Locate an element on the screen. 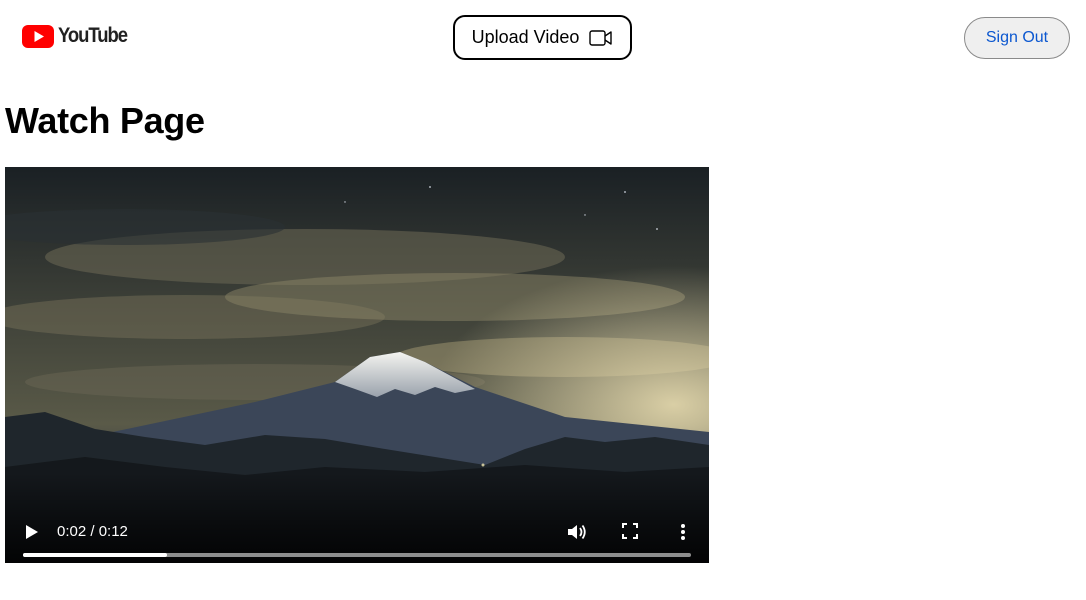 This screenshot has height=600, width=1086. sign-out-button: Sign Out is located at coordinates (1017, 38).